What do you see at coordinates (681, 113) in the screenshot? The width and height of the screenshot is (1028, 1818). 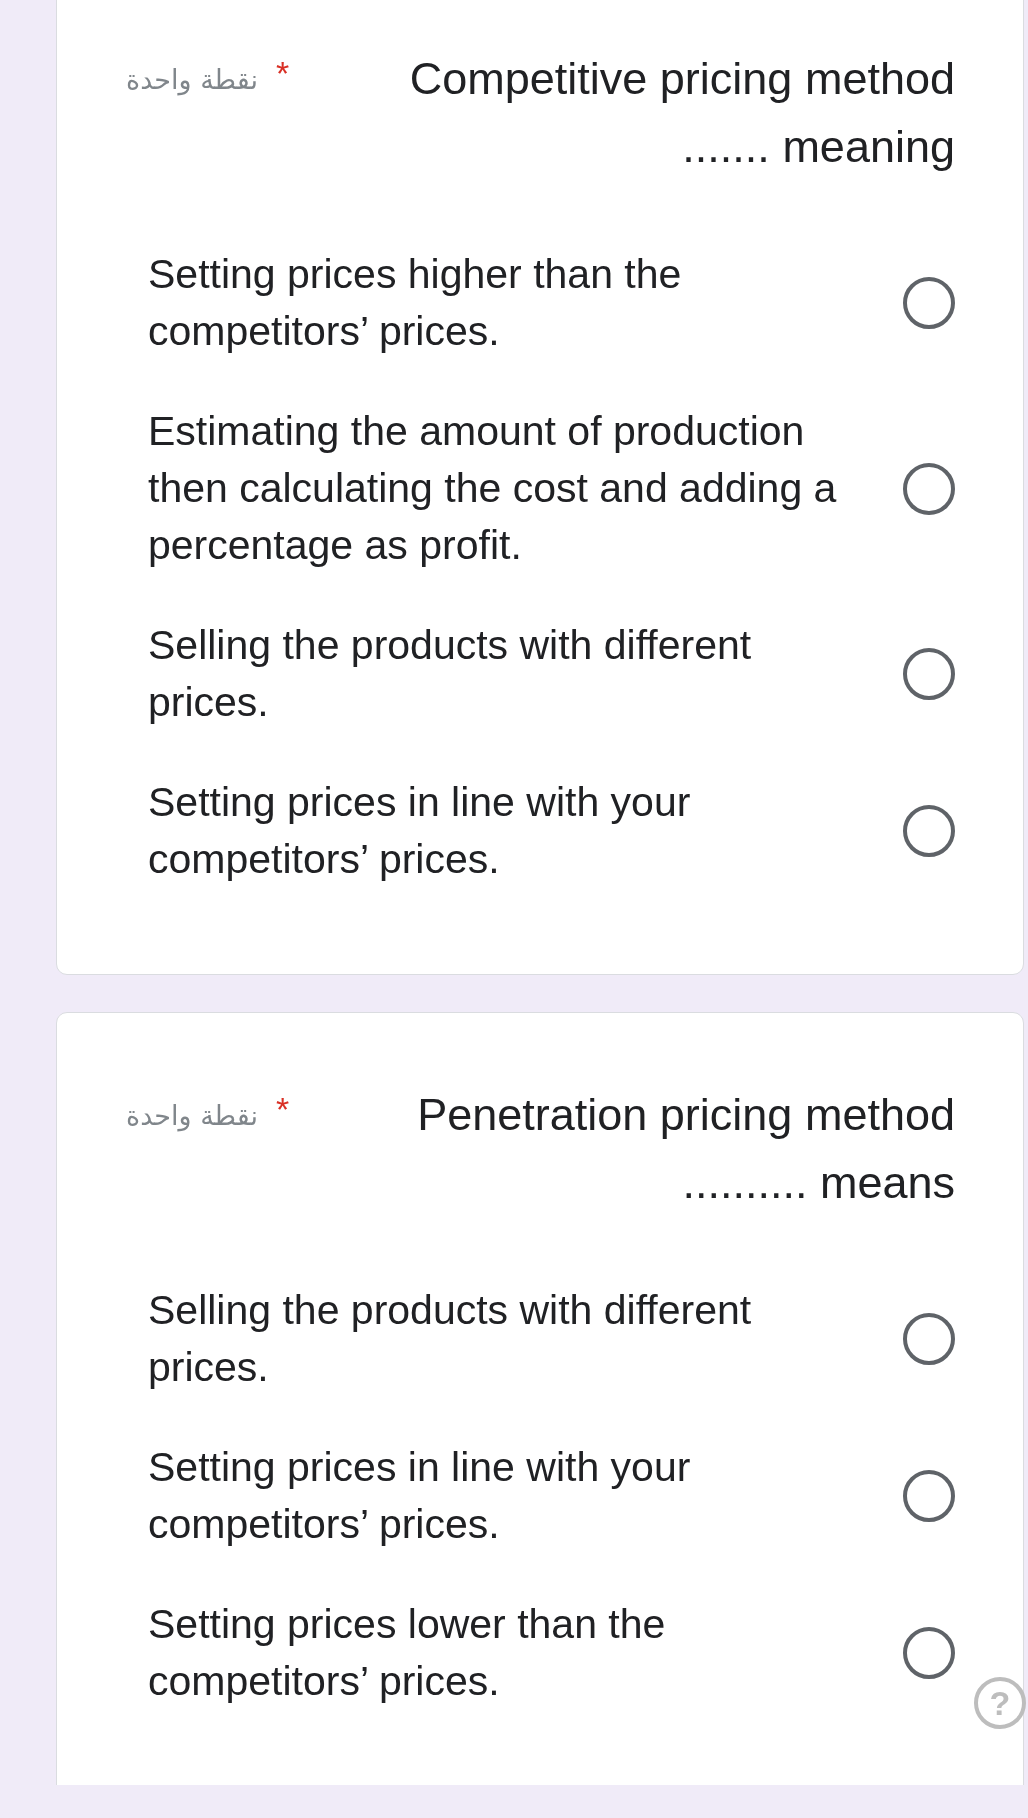 I see `question-title: Competitive pricing method ....... meaning` at bounding box center [681, 113].